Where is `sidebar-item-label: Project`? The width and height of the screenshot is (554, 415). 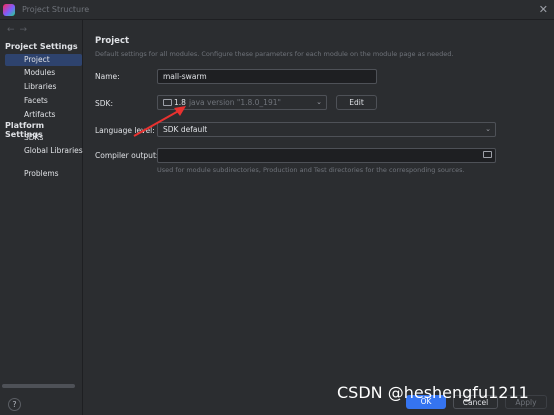 sidebar-item-label: Project is located at coordinates (37, 59).